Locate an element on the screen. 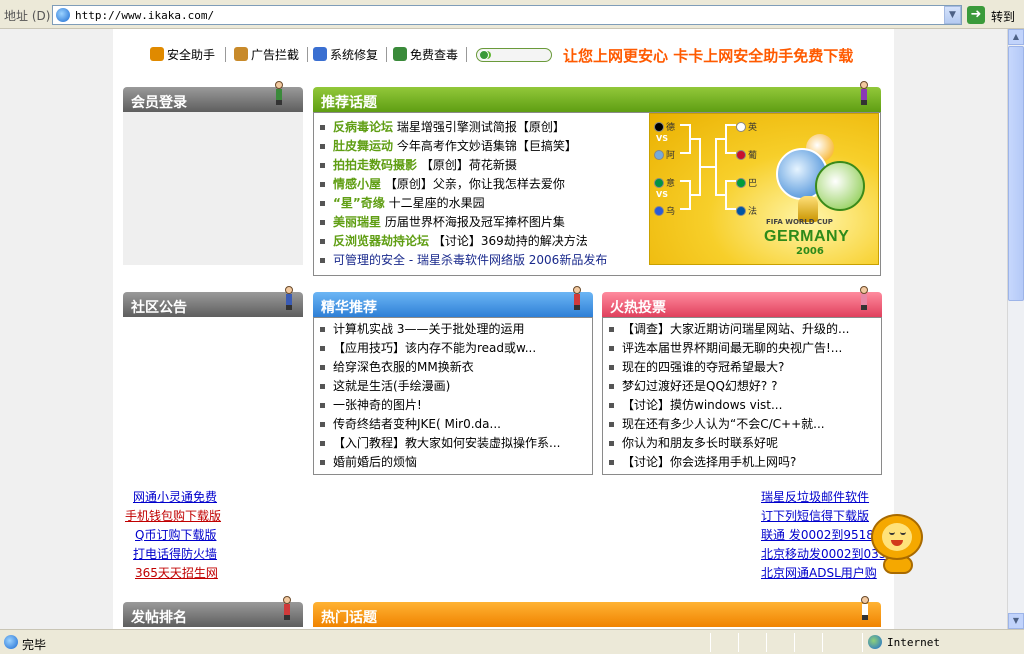  tool-label: 免费查毒 is located at coordinates (434, 55).